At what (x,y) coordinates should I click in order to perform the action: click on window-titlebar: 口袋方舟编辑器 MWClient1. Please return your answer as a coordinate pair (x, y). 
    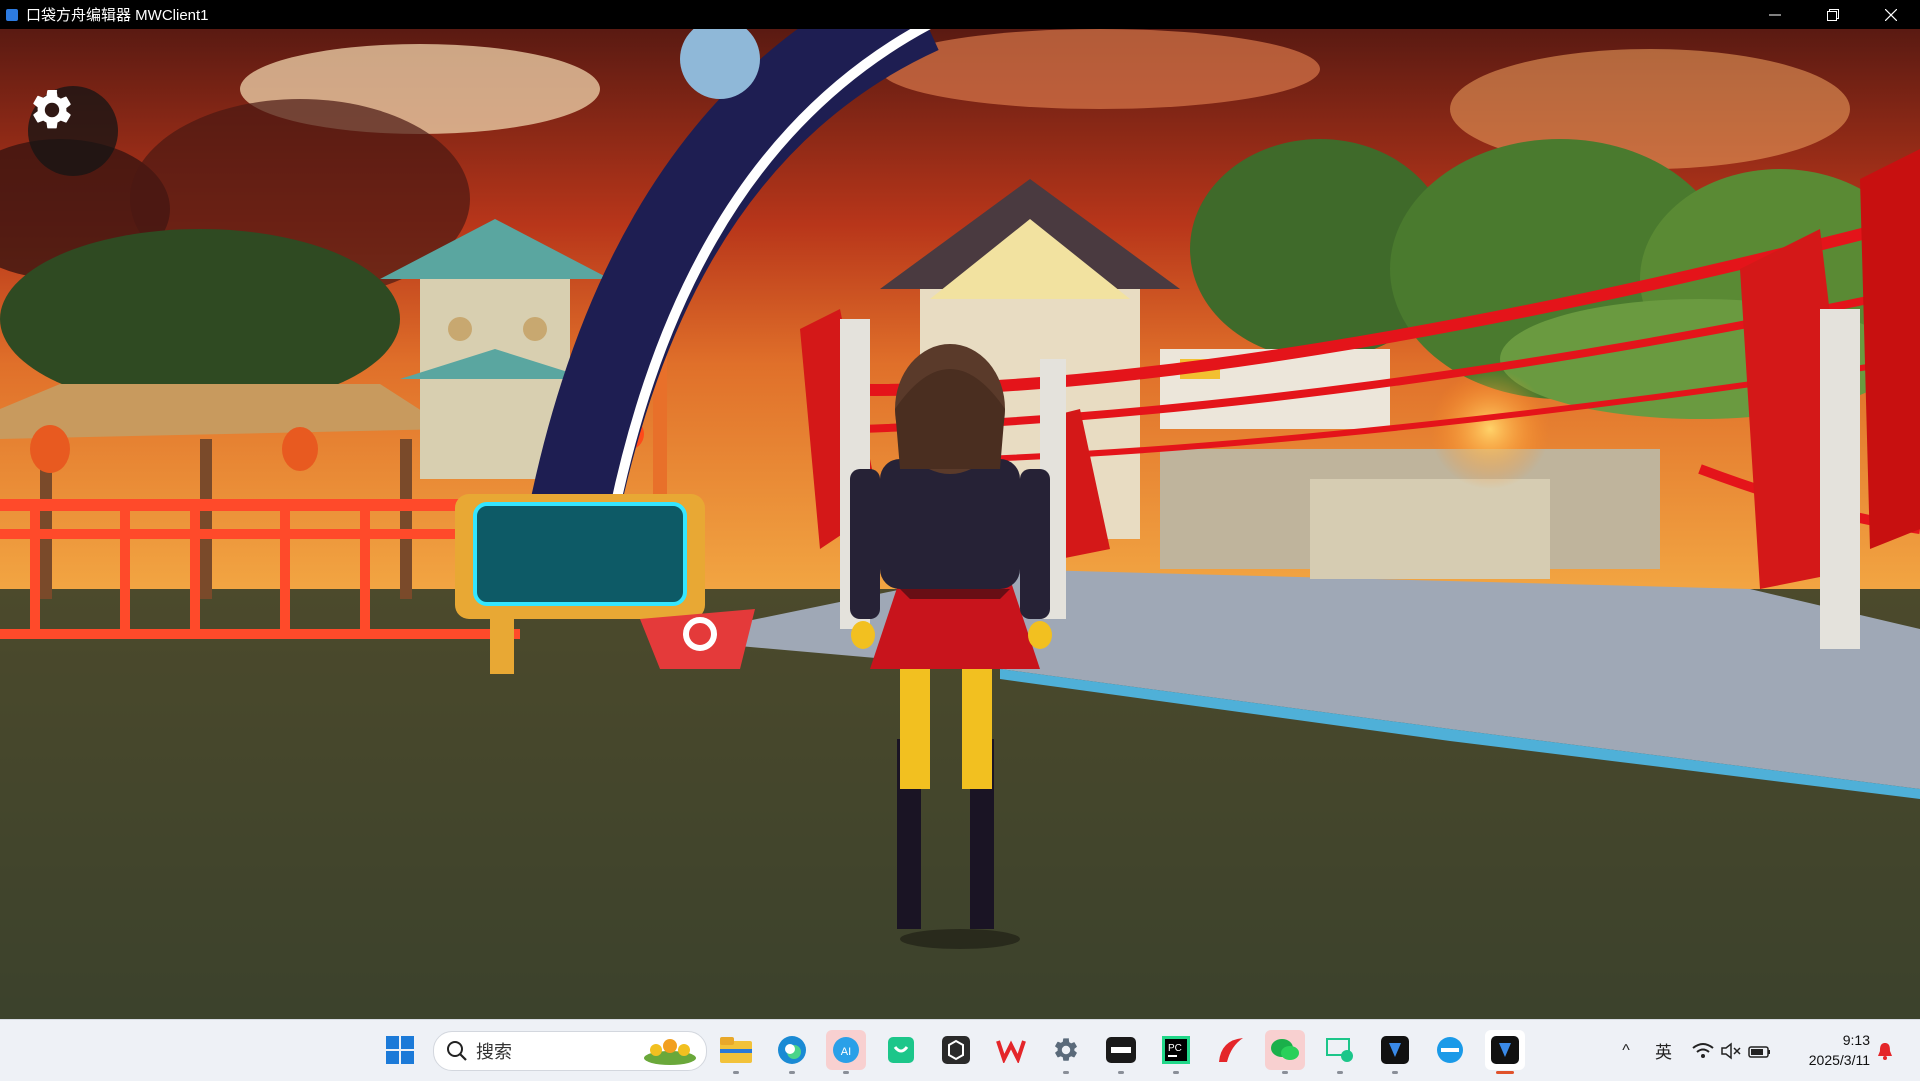
    Looking at the image, I should click on (960, 14).